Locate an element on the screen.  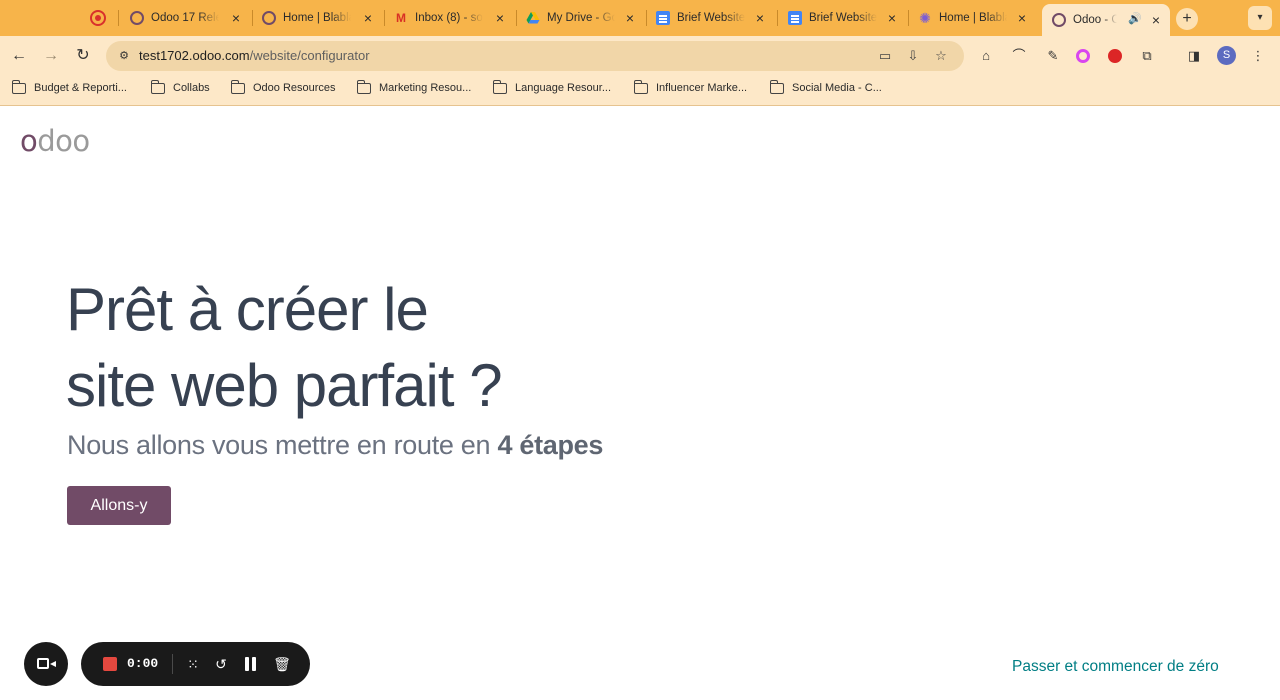
gear-icon: ✺ is located at coordinates (925, 18).